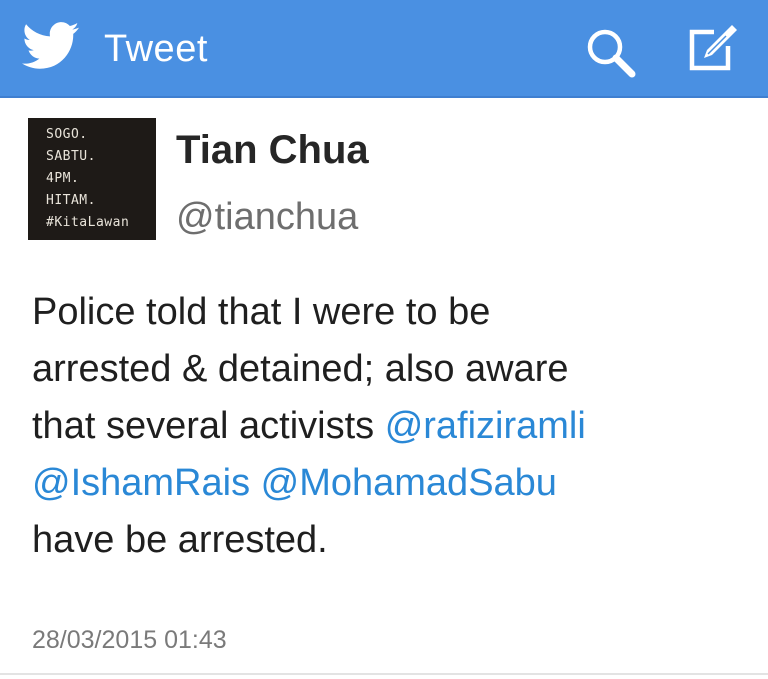 This screenshot has width=768, height=679. I want to click on tweet-line: @IshamRais @MohamadSabu, so click(392, 483).